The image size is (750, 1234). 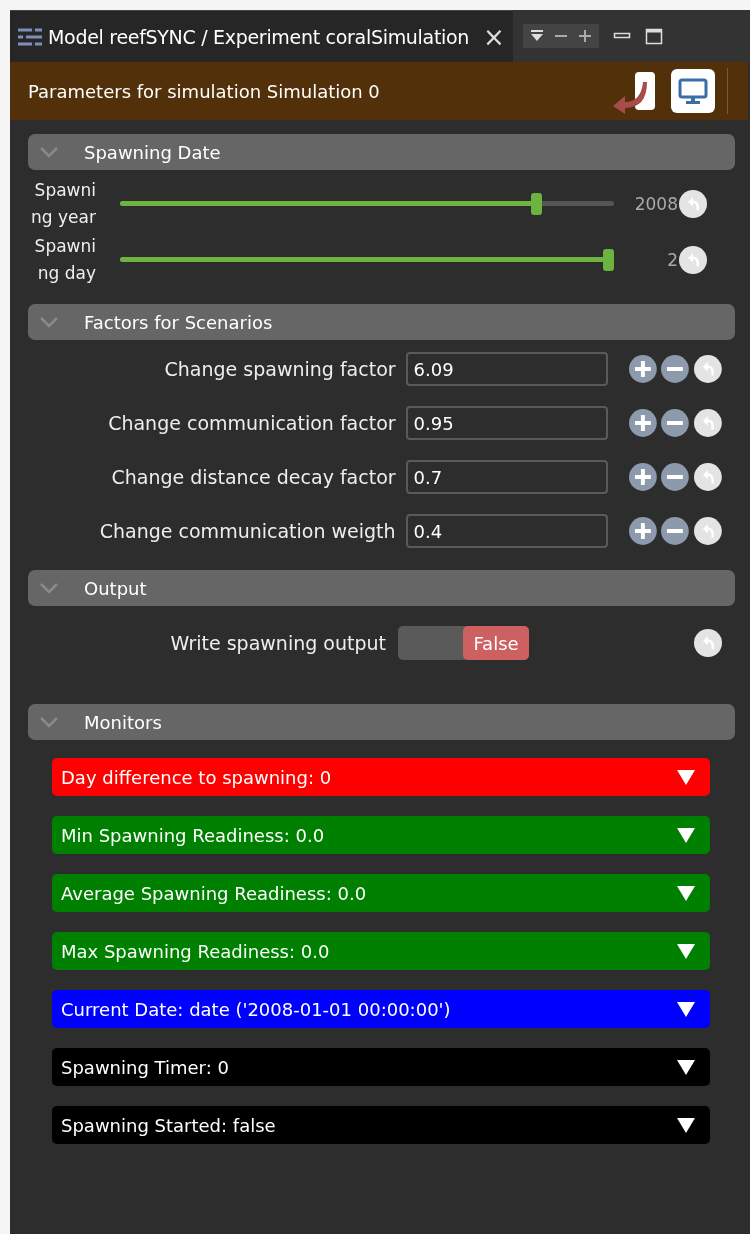 I want to click on monitor-bar: Max Spawning Readiness: 0.0, so click(x=381, y=951).